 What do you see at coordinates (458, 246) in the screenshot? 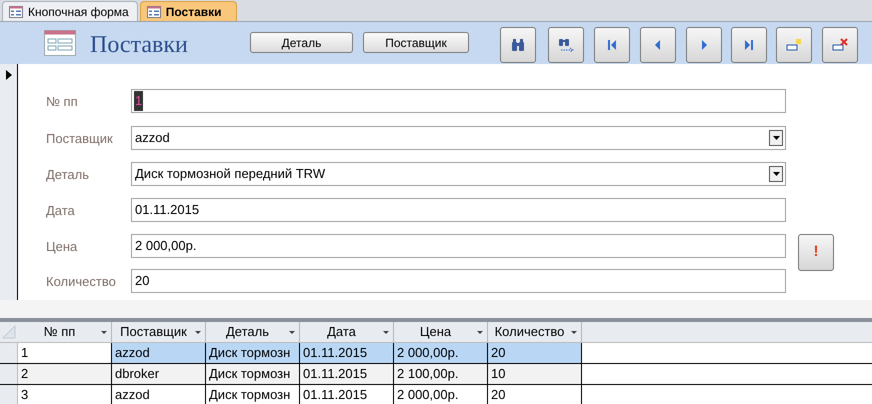
I see `input-field: 2 000,00р.` at bounding box center [458, 246].